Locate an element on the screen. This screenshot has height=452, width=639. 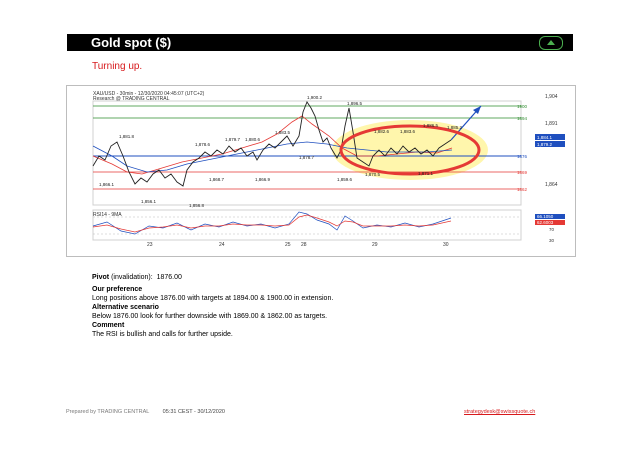
price-label: 1,884.1 is located at coordinates (545, 137).